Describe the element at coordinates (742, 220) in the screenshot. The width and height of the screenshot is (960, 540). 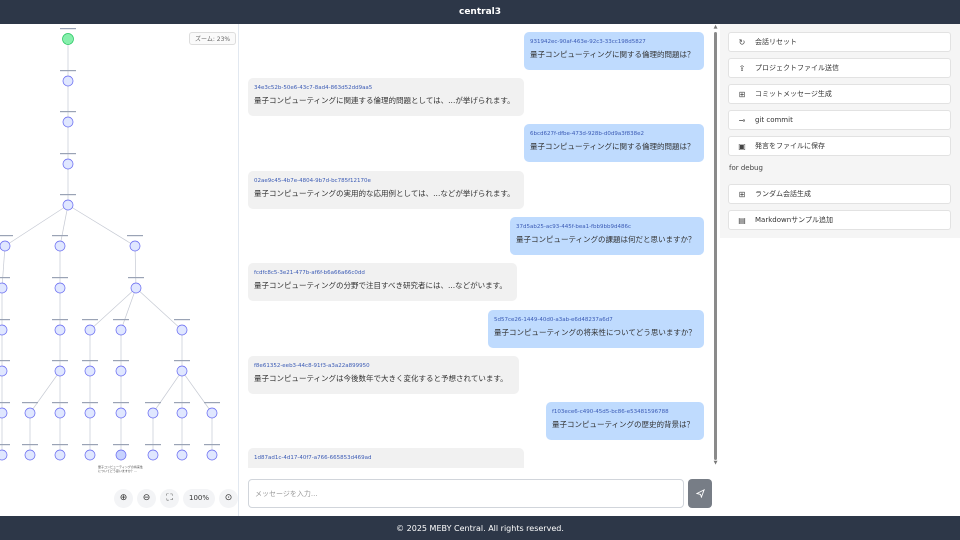
I see `add-markdown-sample-icon: ▤` at that location.